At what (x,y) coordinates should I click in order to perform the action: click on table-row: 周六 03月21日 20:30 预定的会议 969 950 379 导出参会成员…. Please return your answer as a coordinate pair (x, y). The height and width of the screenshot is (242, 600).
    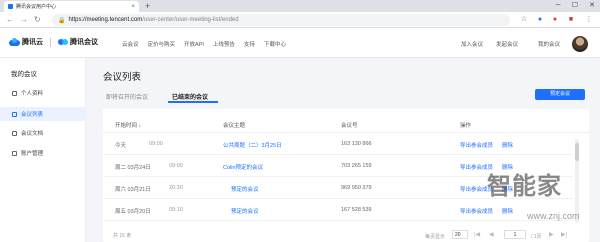
    Looking at the image, I should click on (338, 188).